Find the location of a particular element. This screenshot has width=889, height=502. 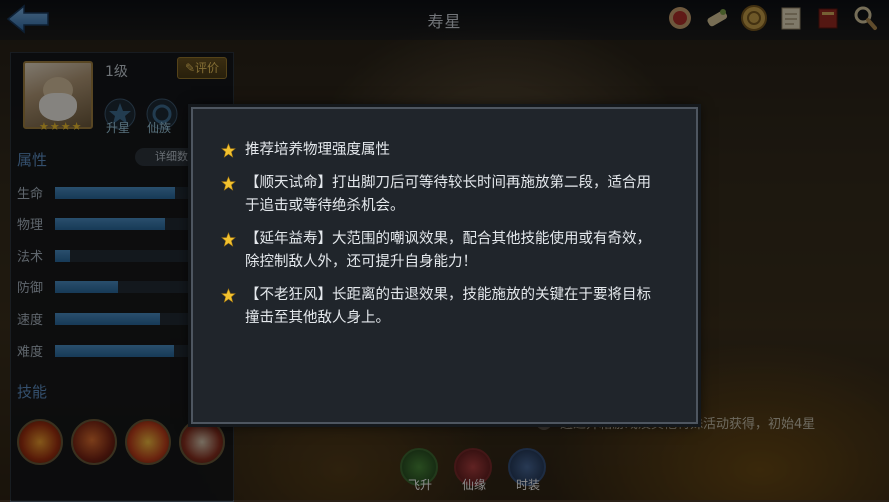

tip-text: 推荐培养物理强度属性 is located at coordinates (317, 150).